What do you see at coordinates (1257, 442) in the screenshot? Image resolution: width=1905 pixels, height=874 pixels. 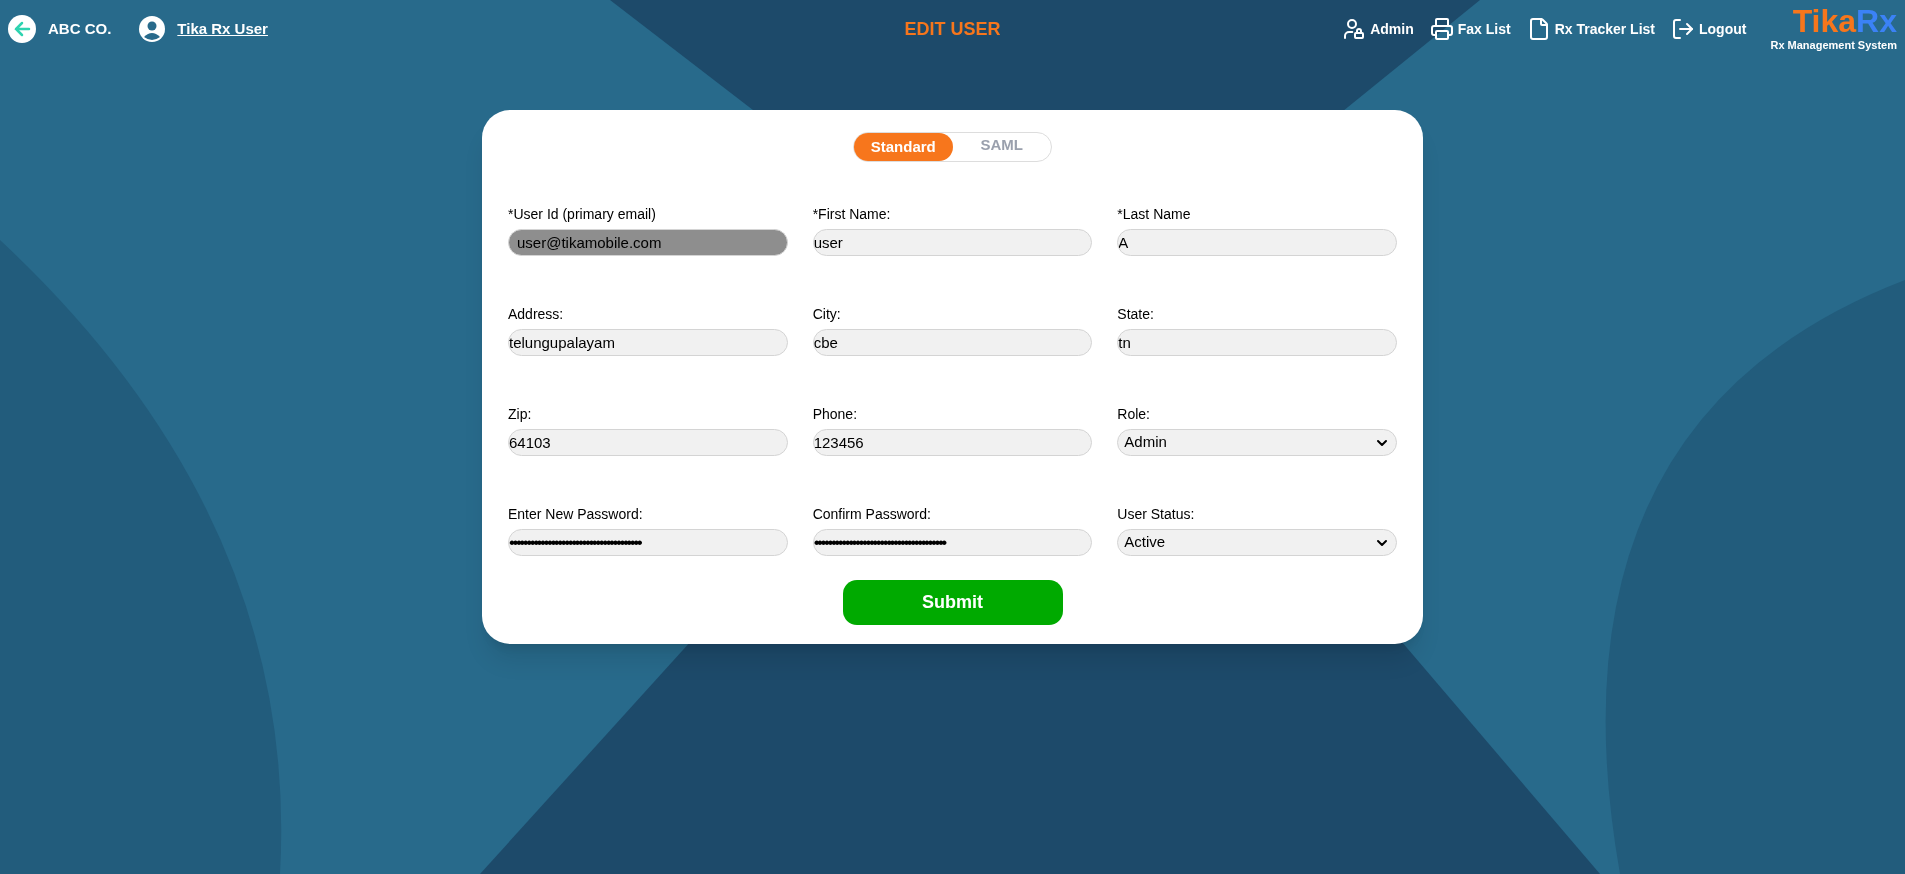 I see `dropdown: Admin` at bounding box center [1257, 442].